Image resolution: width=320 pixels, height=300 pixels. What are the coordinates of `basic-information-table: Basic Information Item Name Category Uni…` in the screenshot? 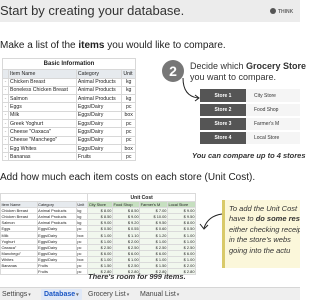 It's located at (69, 110).